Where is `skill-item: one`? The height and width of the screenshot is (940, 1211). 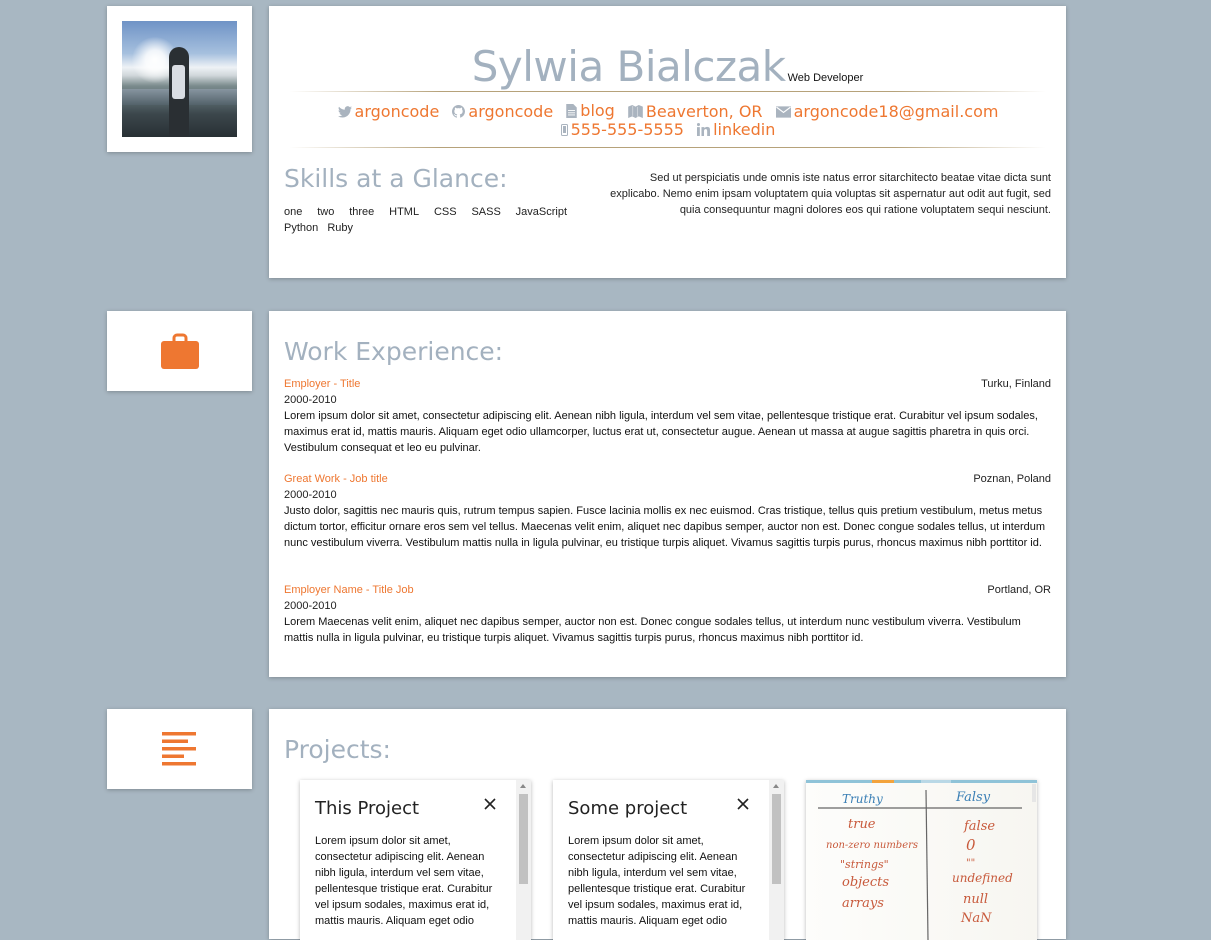
skill-item: one is located at coordinates (293, 212).